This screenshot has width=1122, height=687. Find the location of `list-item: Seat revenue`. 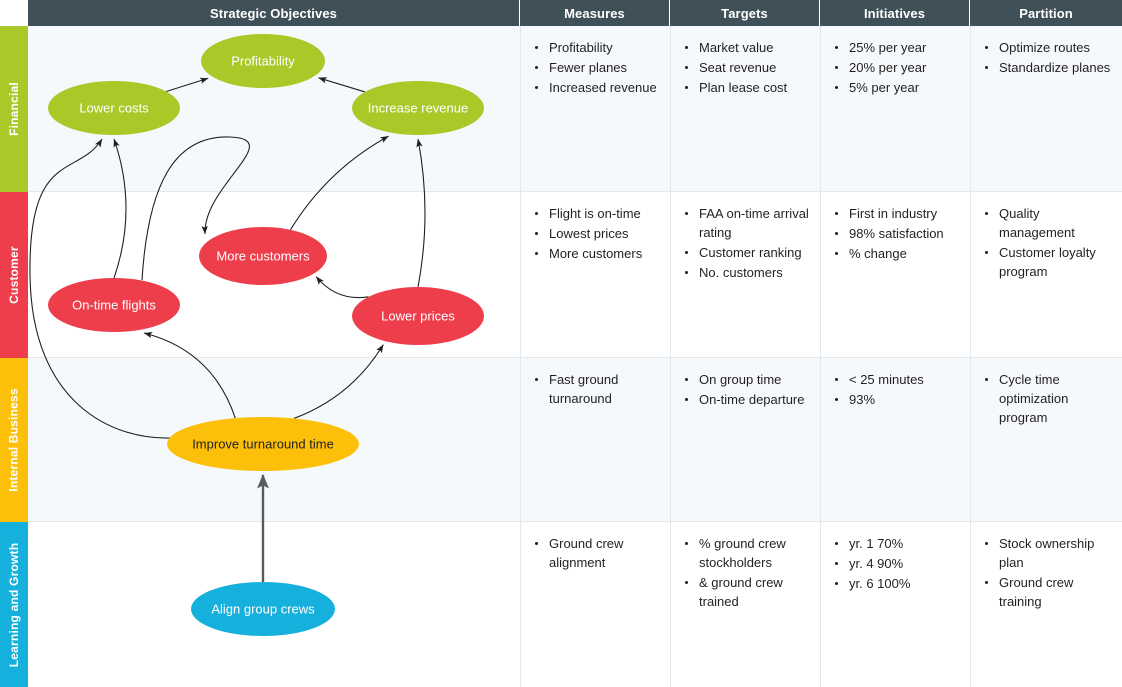

list-item: Seat revenue is located at coordinates (747, 67).